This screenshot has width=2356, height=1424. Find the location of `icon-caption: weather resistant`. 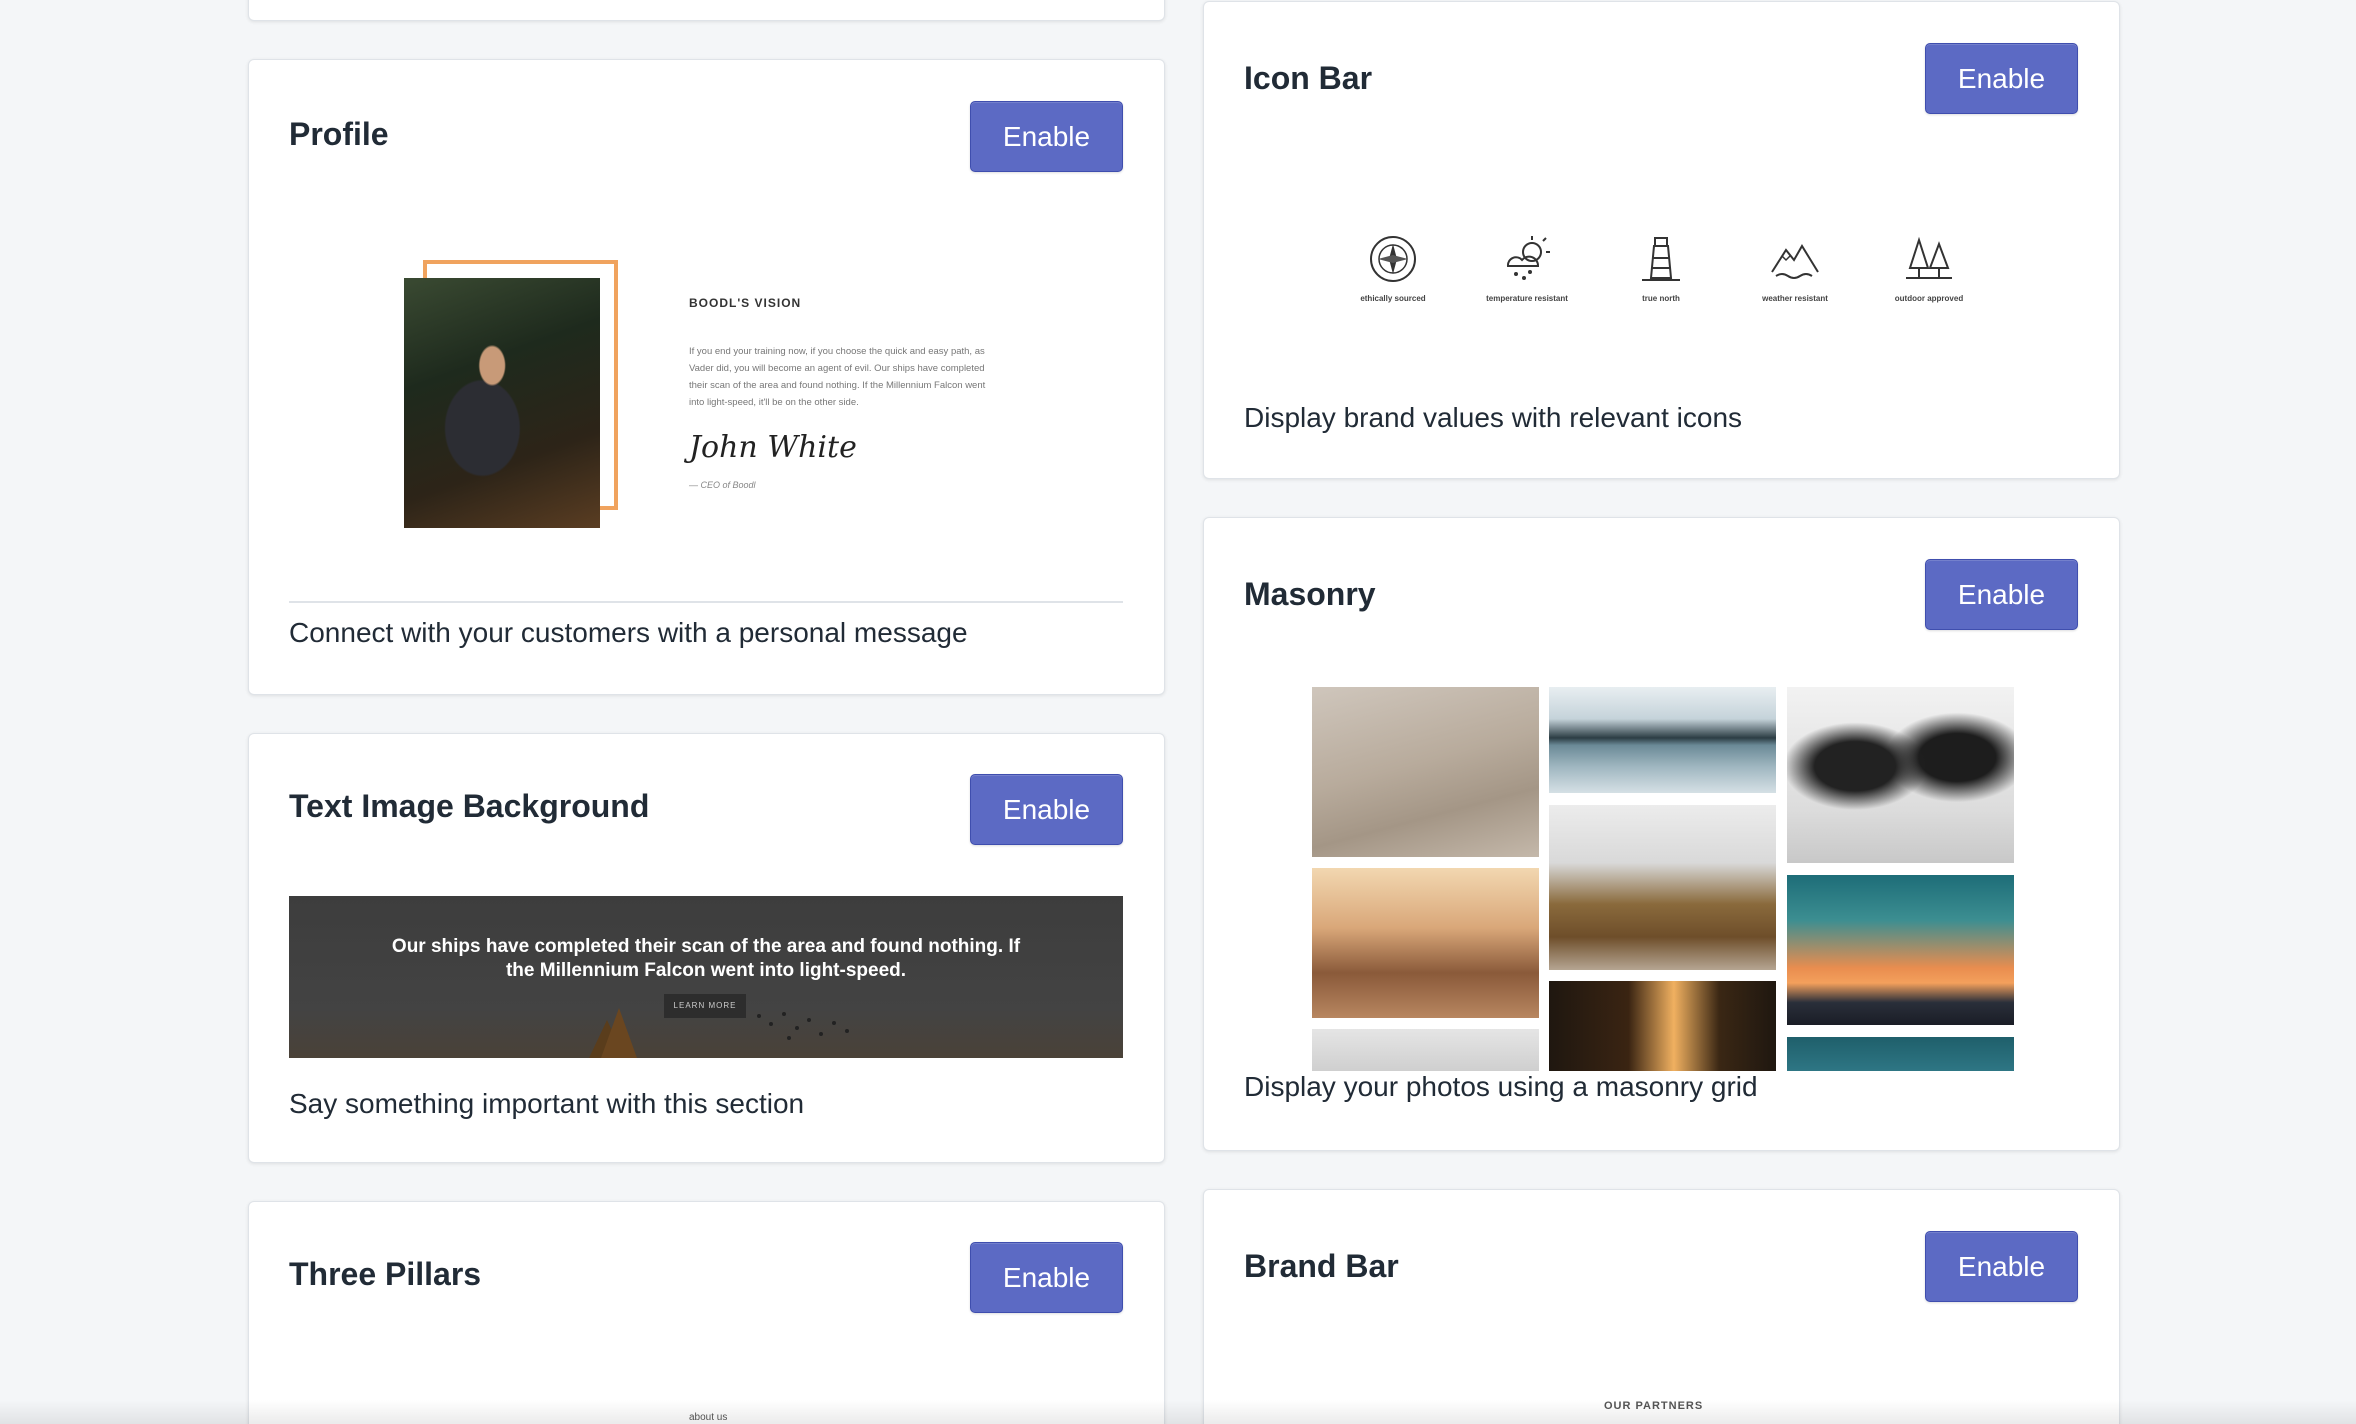

icon-caption: weather resistant is located at coordinates (1795, 298).